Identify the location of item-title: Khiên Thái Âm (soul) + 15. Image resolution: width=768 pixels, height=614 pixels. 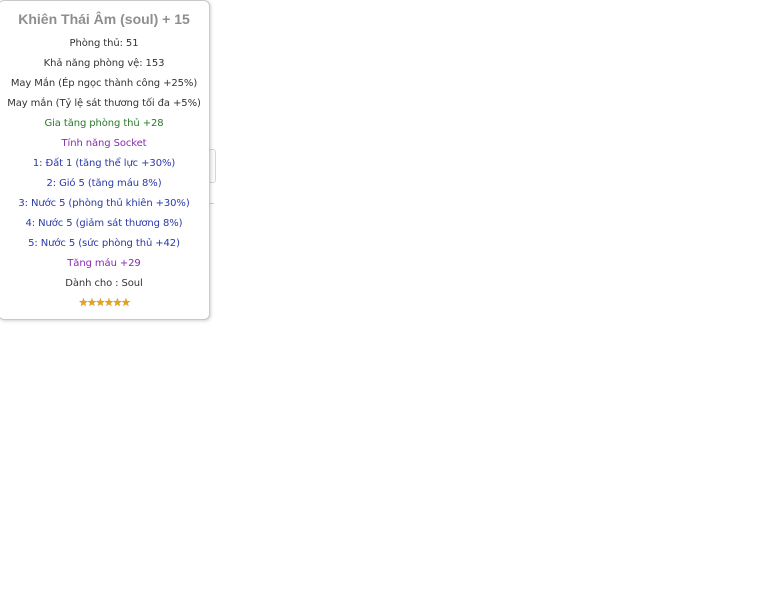
(104, 19).